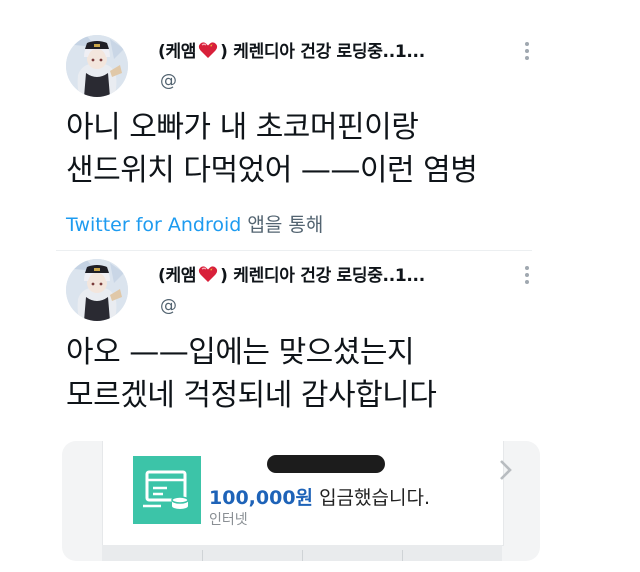 The image size is (640, 572). I want to click on bank-notification-card: 100,000원 입금했습니다. 인터넷, so click(307, 493).